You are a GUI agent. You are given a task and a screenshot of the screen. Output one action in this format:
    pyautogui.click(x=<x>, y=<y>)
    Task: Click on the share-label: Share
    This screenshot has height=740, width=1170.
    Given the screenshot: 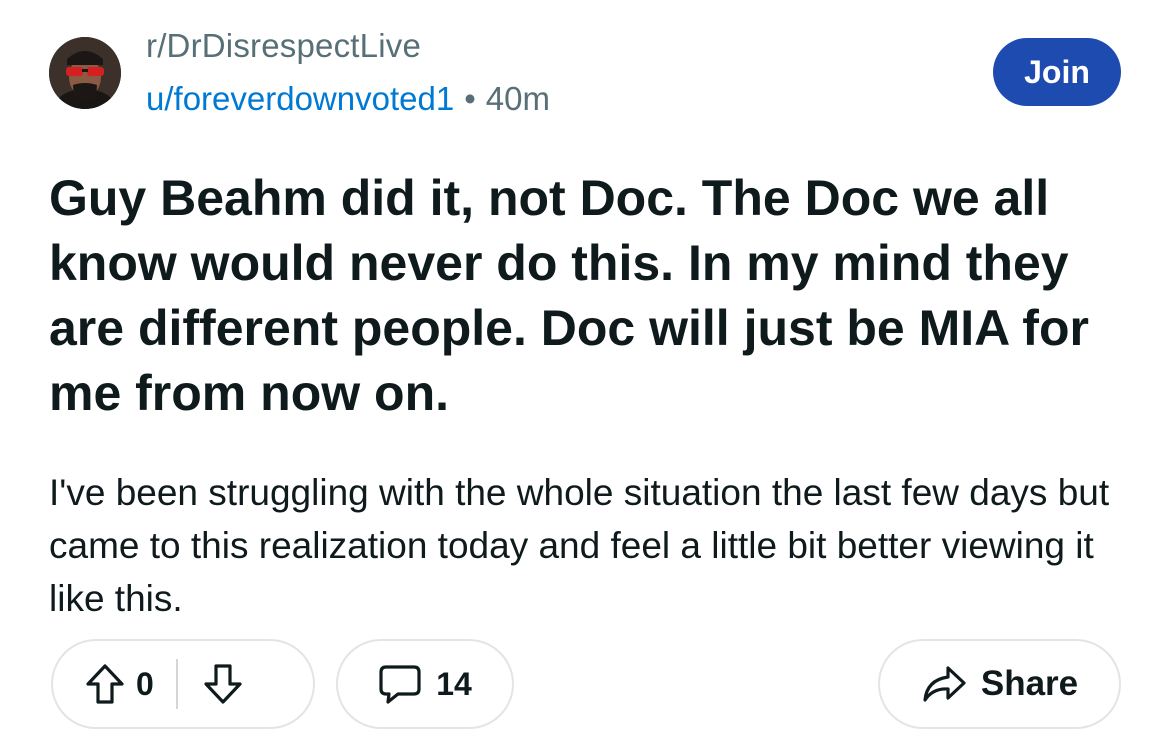 What is the action you would take?
    pyautogui.click(x=1029, y=683)
    